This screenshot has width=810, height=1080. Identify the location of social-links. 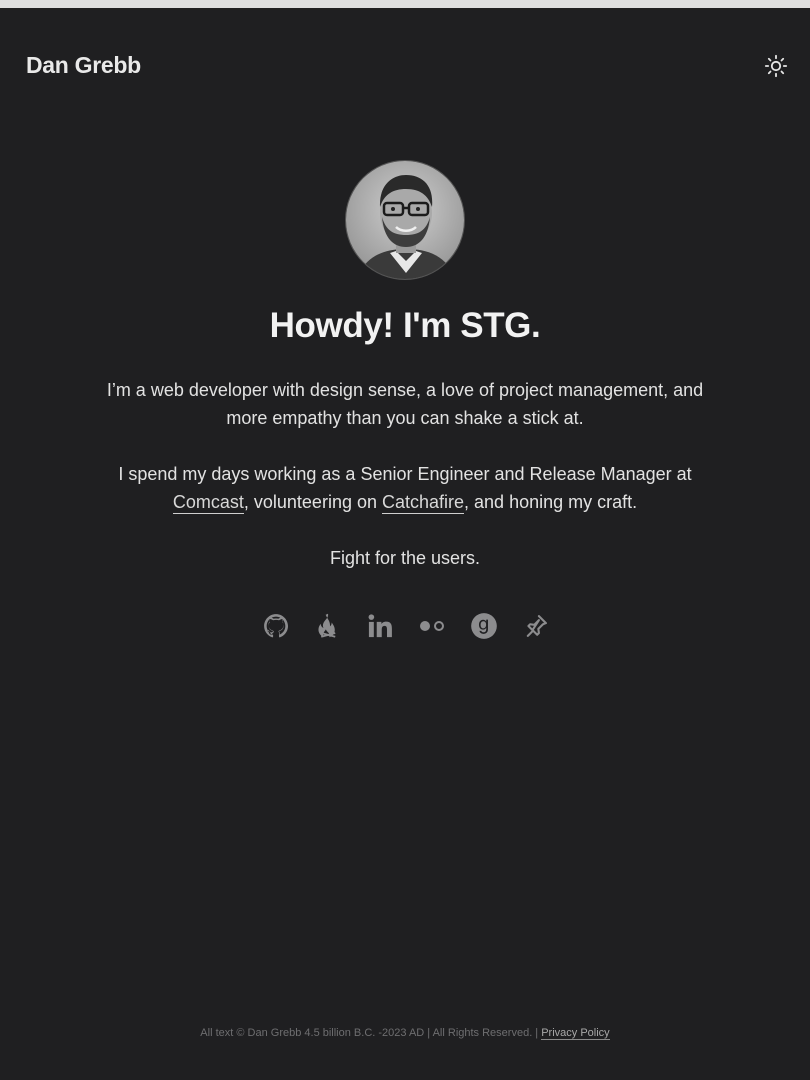
(407, 626).